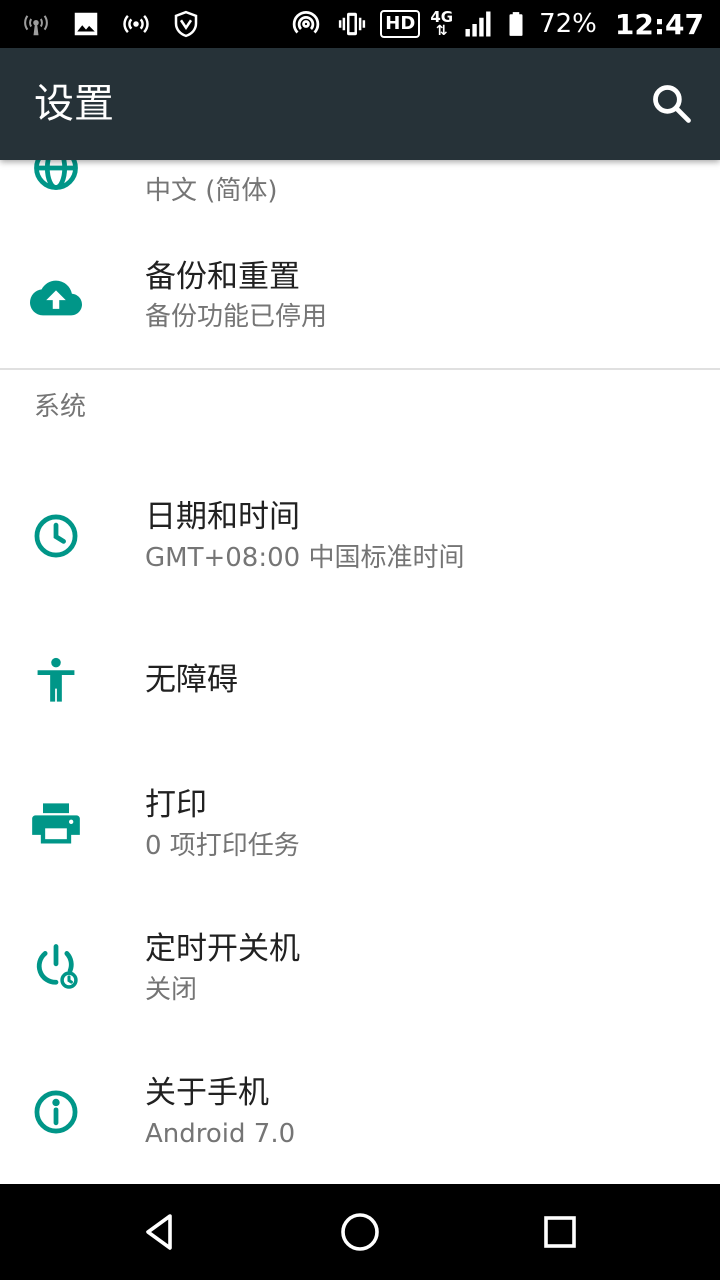 The image size is (720, 1280). Describe the element at coordinates (360, 192) in the screenshot. I see `settings-item-language: 中文 (简体)` at that location.